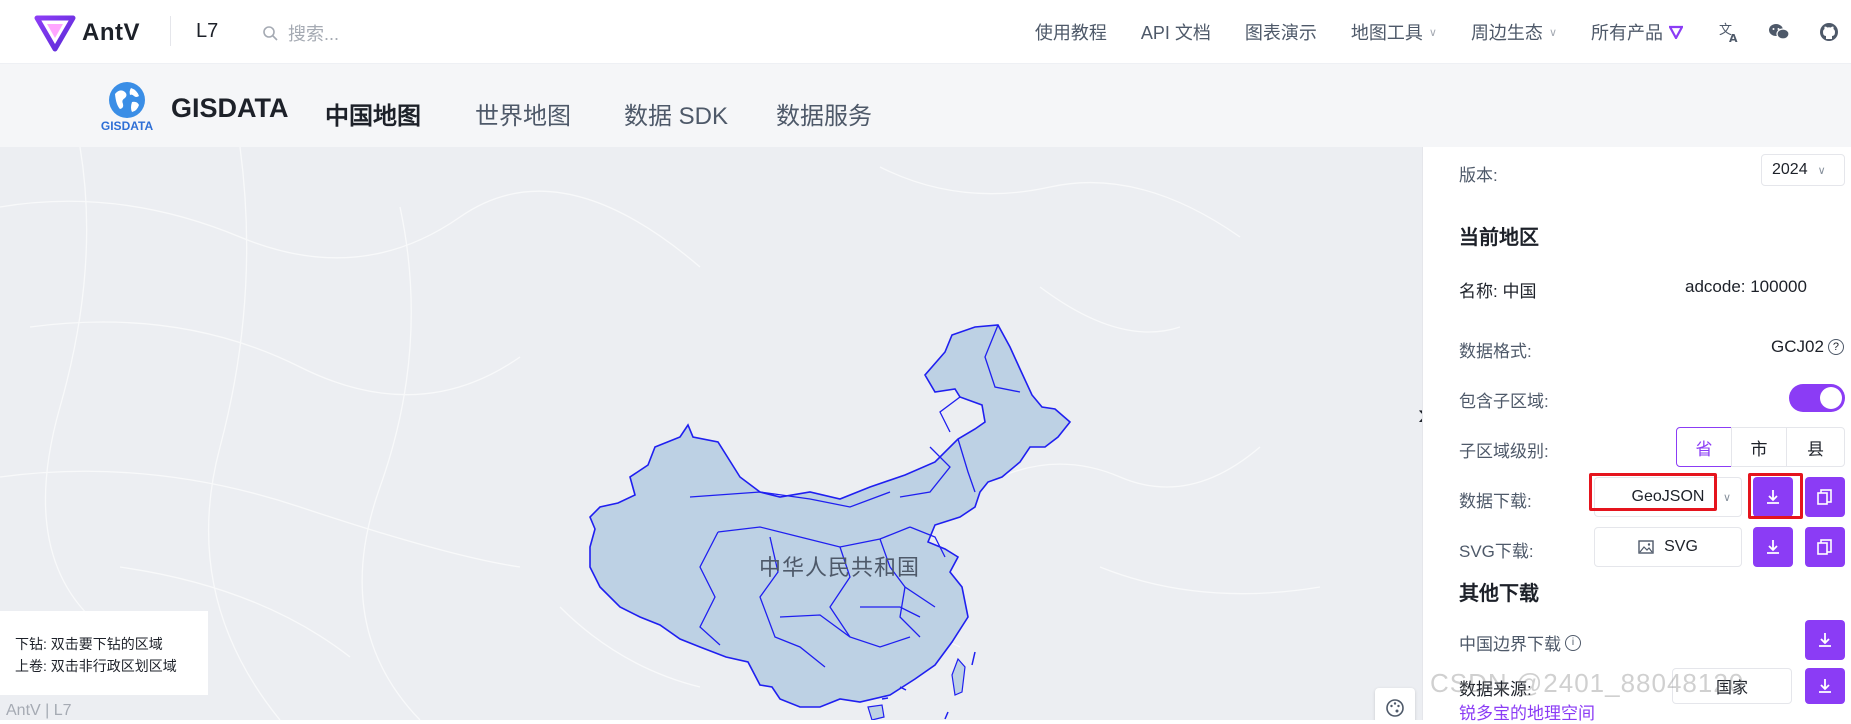  Describe the element at coordinates (111, 32) in the screenshot. I see `brand-name: AntV` at that location.